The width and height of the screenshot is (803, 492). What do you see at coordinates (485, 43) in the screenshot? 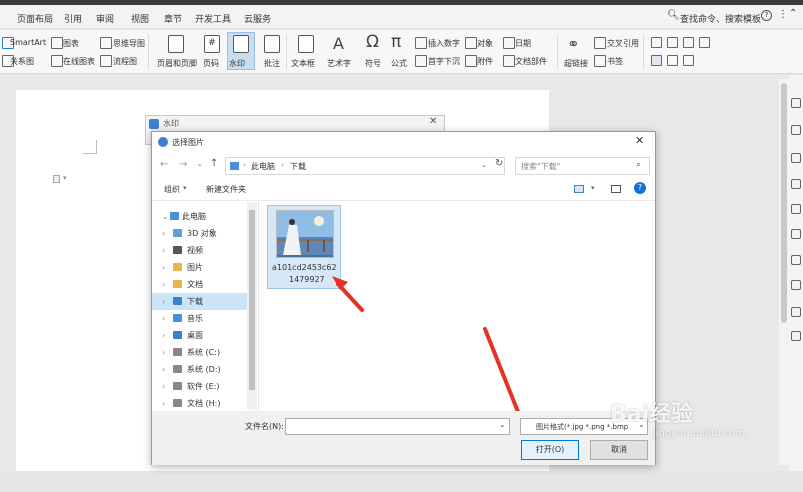
I see `object-button: 对象` at bounding box center [485, 43].